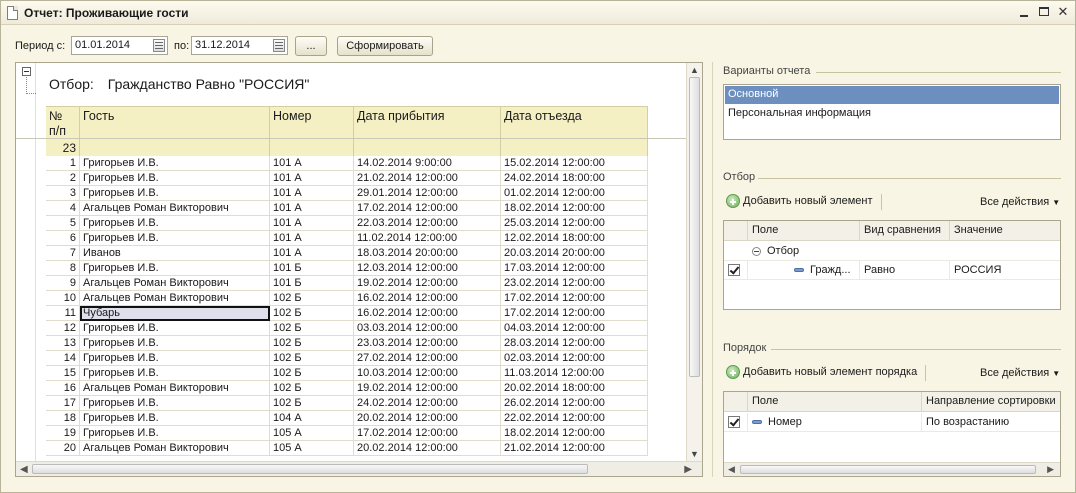 The width and height of the screenshot is (1076, 493). What do you see at coordinates (427, 388) in the screenshot?
I see `arrival-cell: 19.02.2014 12:00:00` at bounding box center [427, 388].